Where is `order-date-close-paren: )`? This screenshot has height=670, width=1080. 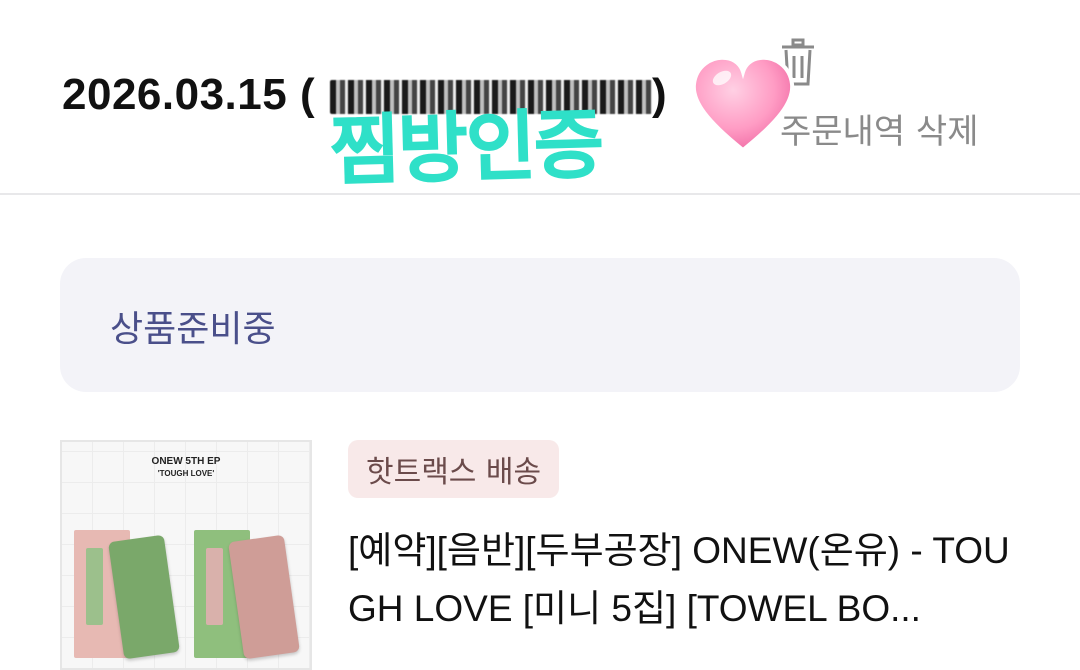
order-date-close-paren: ) is located at coordinates (659, 94).